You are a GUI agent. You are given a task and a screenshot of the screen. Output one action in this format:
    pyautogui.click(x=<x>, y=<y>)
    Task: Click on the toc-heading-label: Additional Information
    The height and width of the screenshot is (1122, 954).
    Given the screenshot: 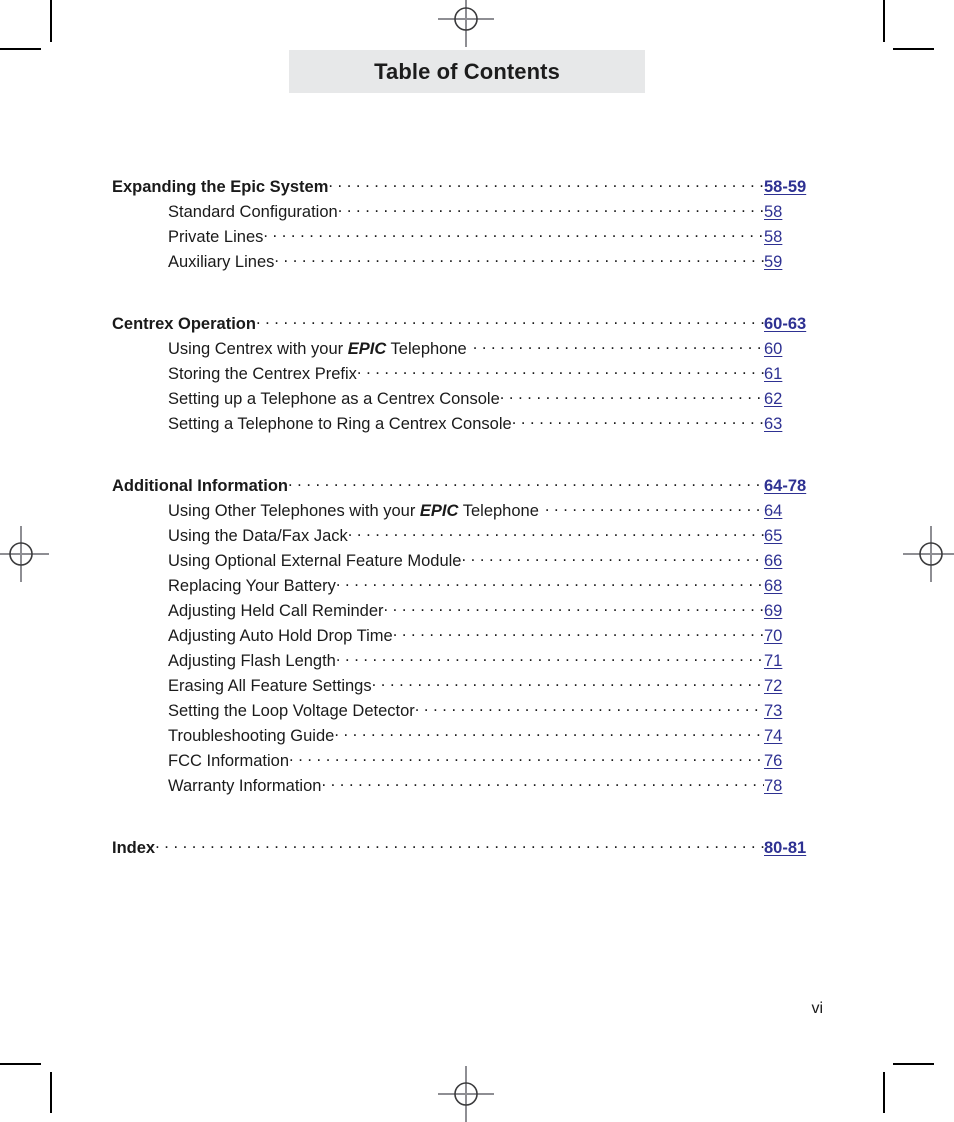 What is the action you would take?
    pyautogui.click(x=200, y=486)
    